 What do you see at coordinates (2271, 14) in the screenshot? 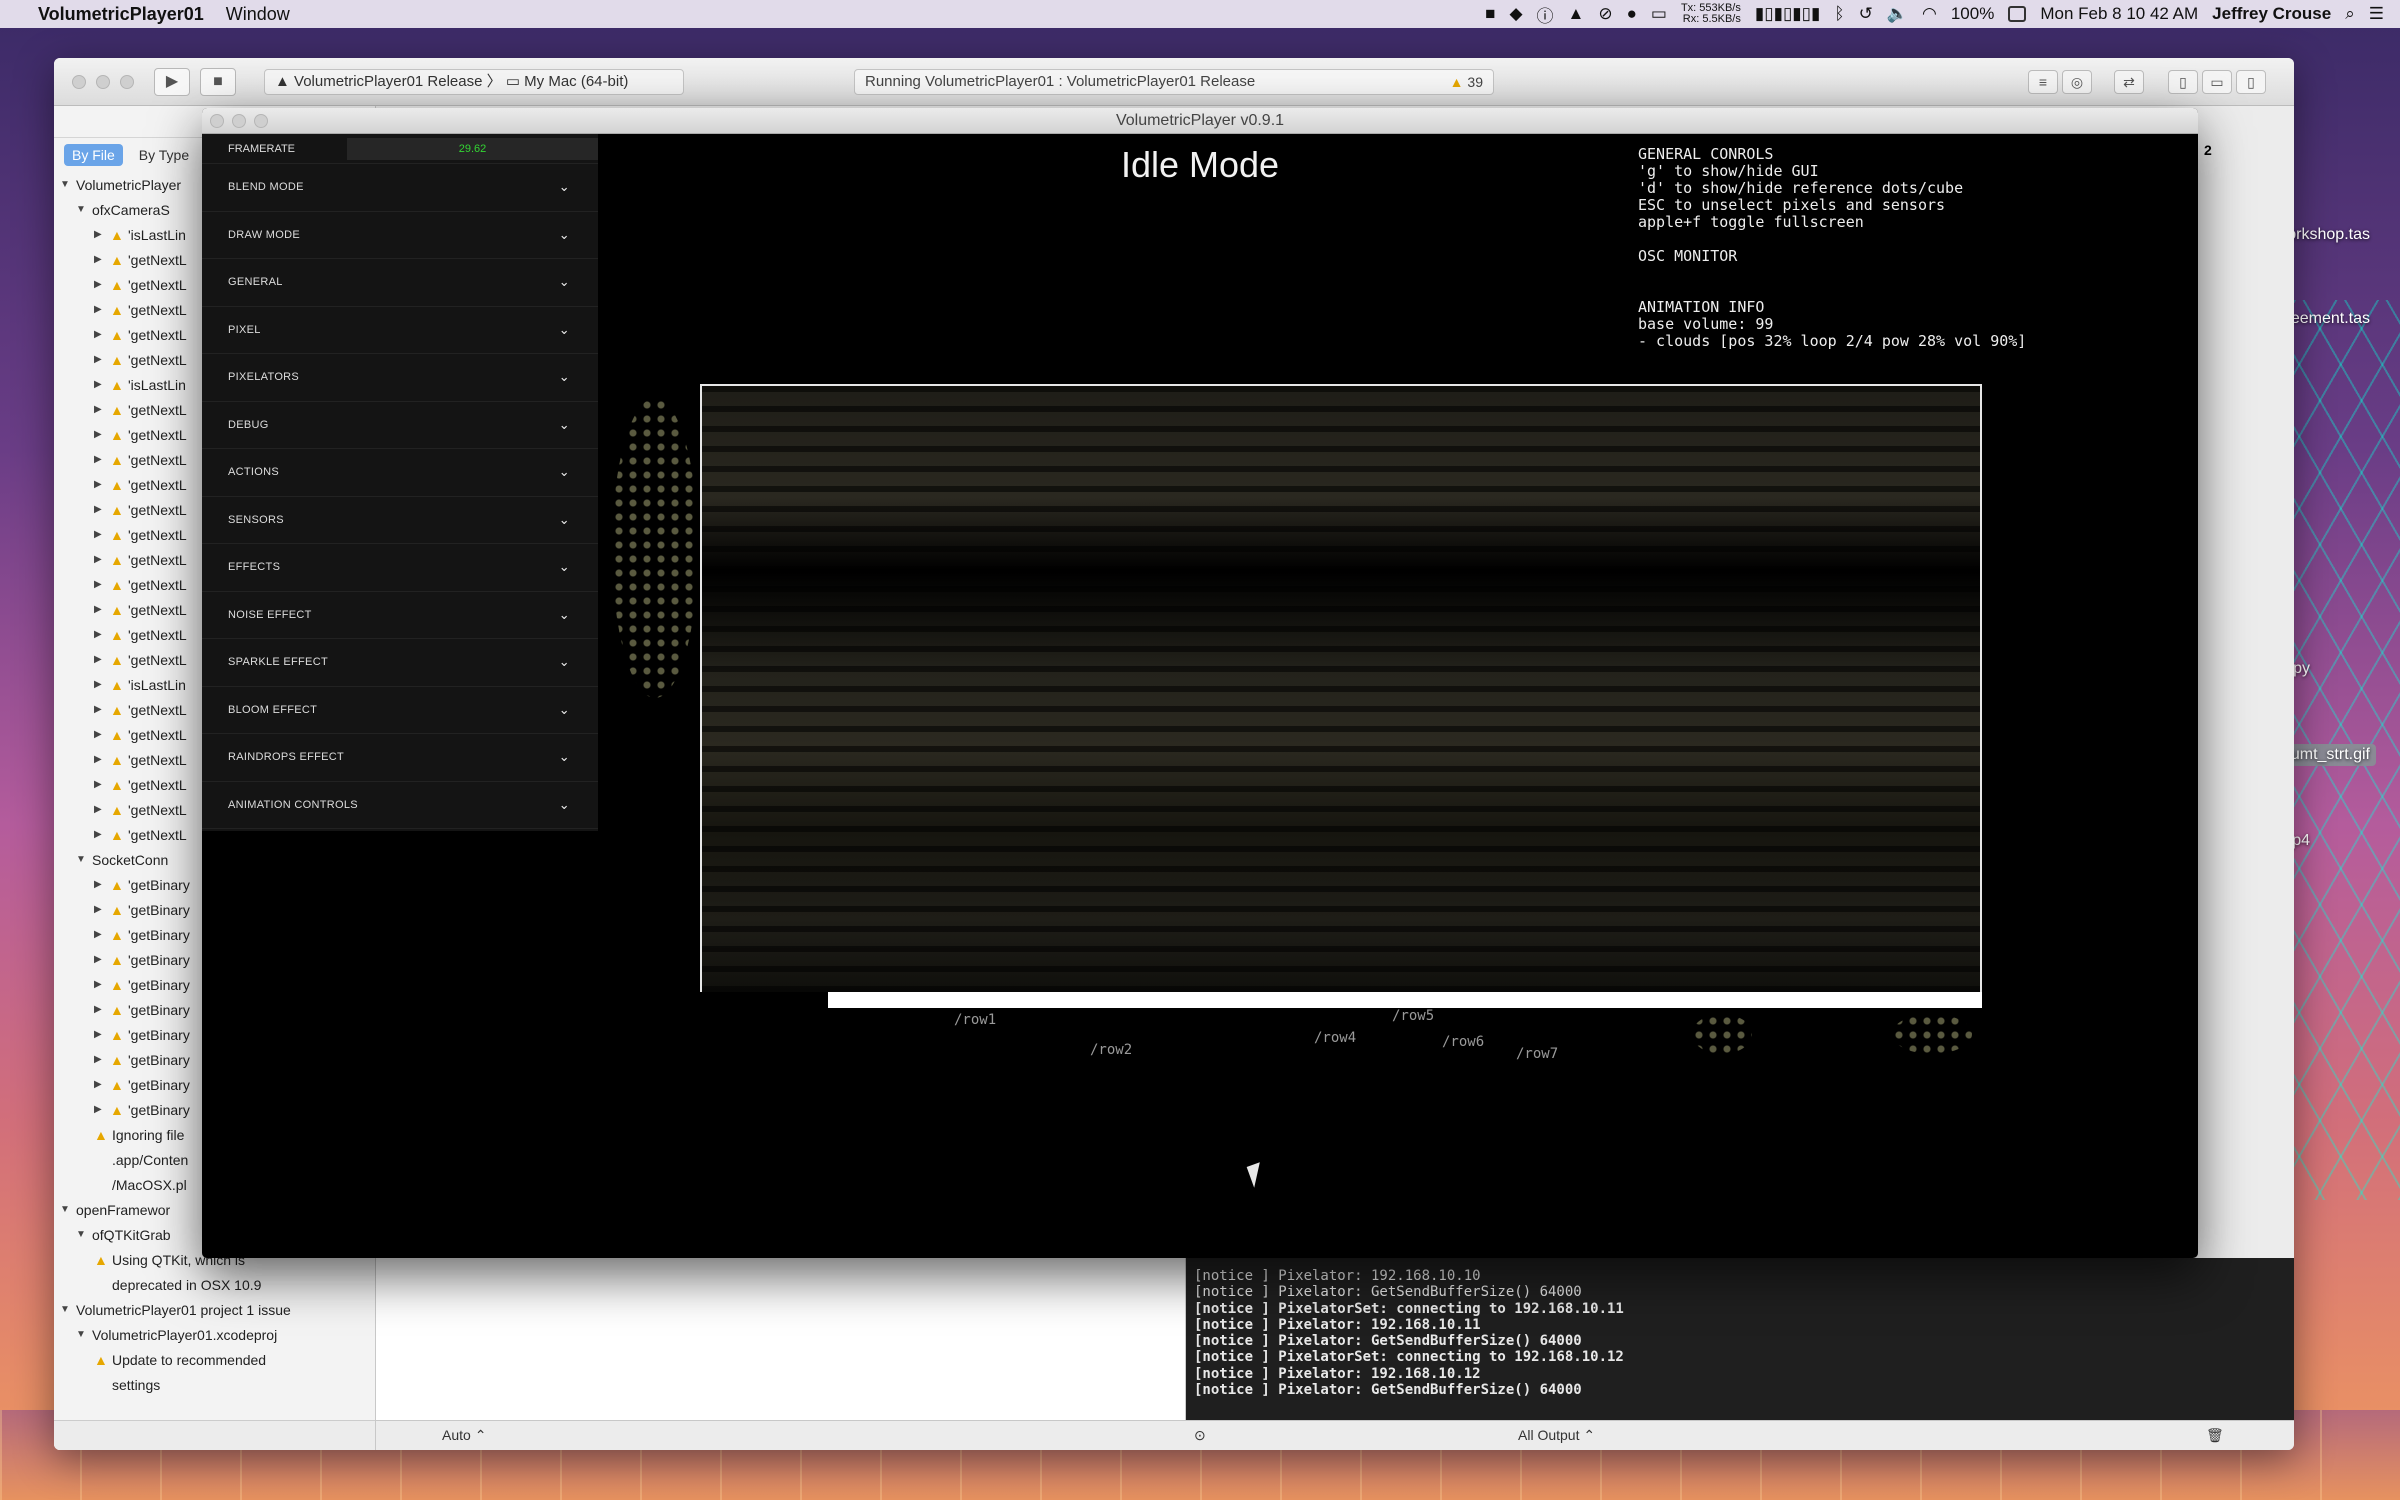
I see `user-menu: Jeffrey Crouse` at bounding box center [2271, 14].